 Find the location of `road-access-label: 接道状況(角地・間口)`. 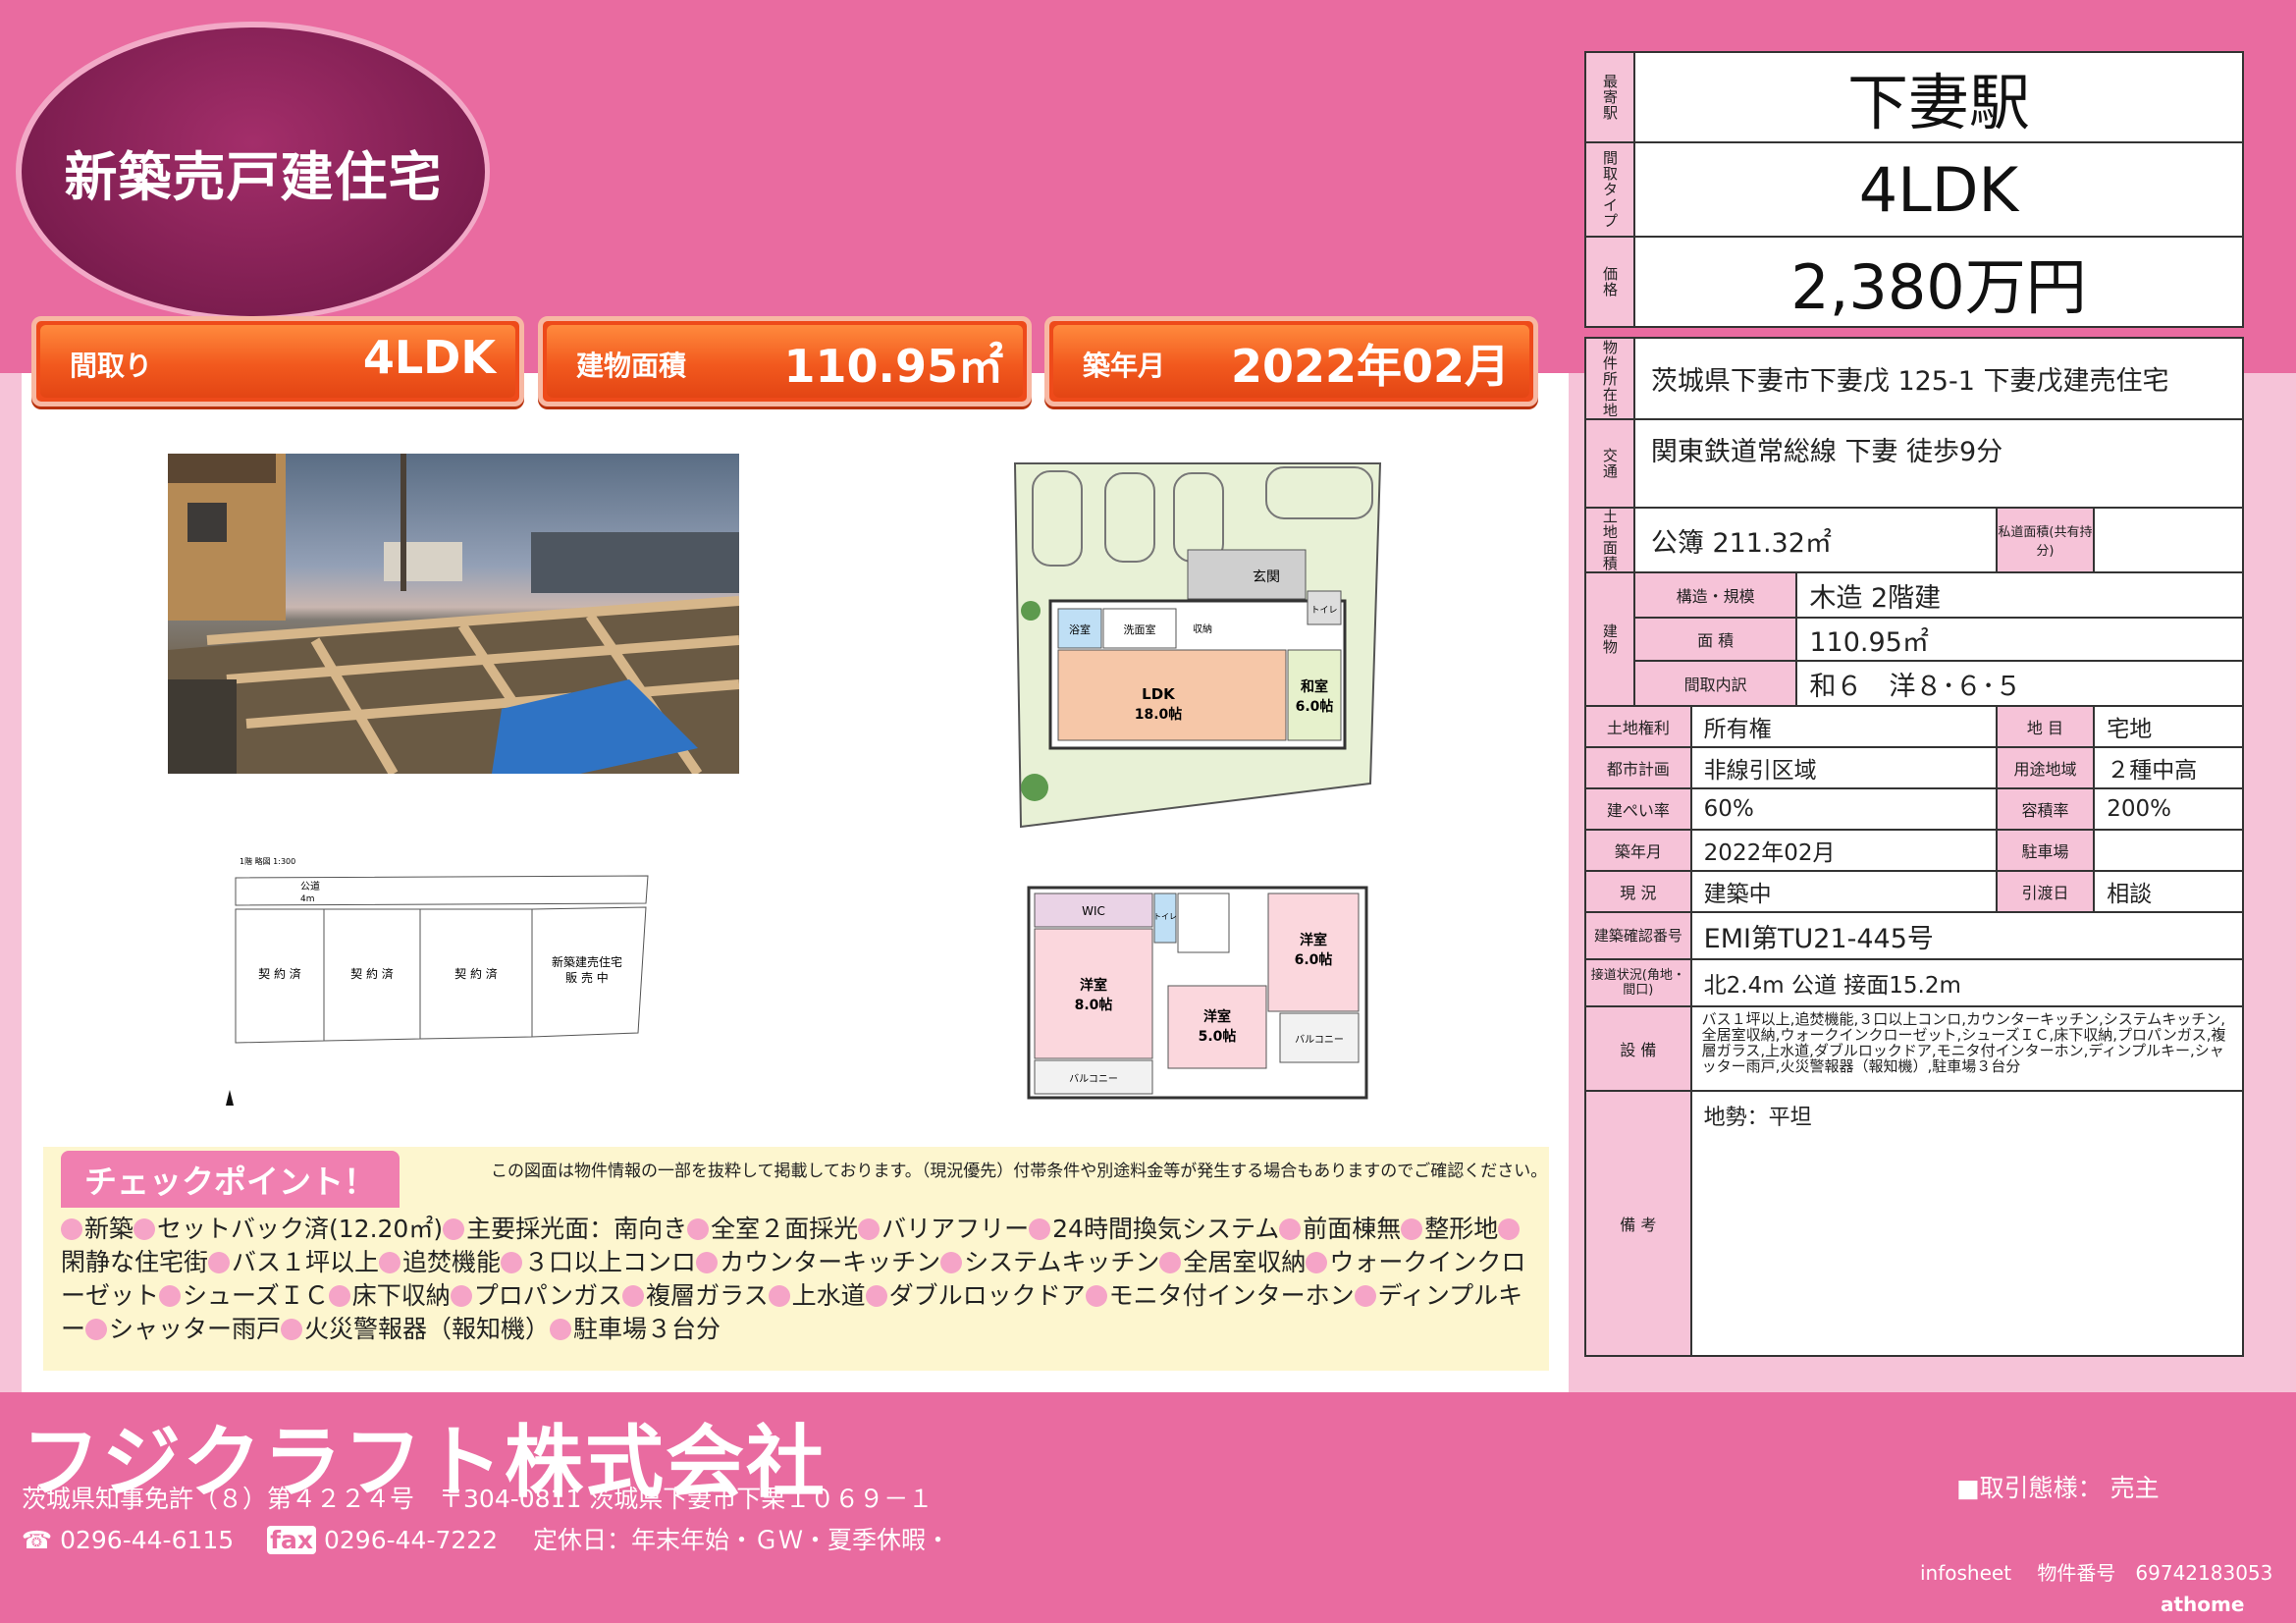

road-access-label: 接道状況(角地・間口) is located at coordinates (1638, 982).